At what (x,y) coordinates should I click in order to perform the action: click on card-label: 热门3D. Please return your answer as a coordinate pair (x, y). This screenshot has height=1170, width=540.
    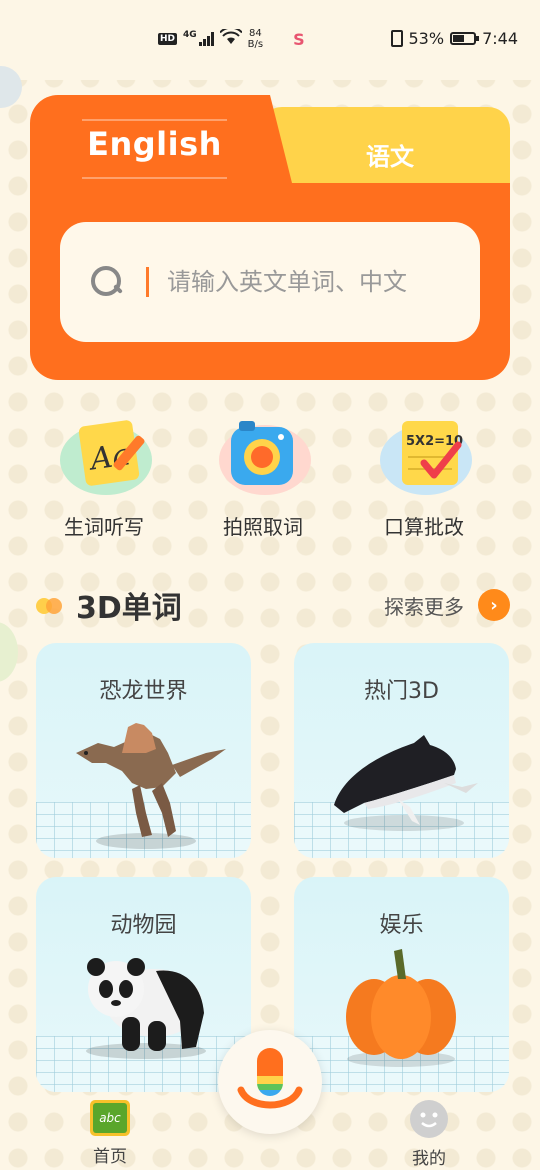
    Looking at the image, I should click on (401, 691).